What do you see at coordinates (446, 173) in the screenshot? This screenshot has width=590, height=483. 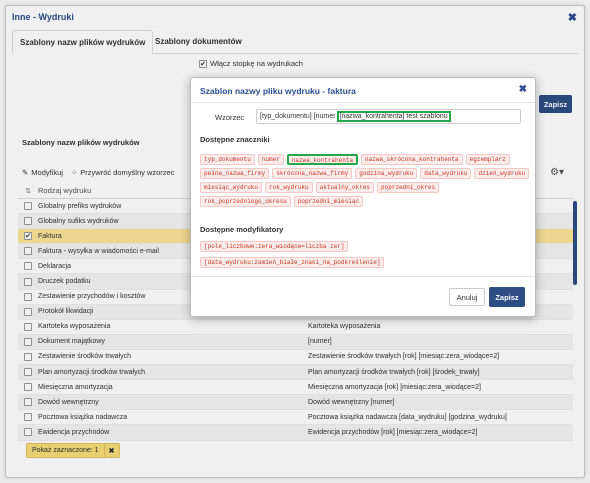 I see `token-tag: data_wydruku` at bounding box center [446, 173].